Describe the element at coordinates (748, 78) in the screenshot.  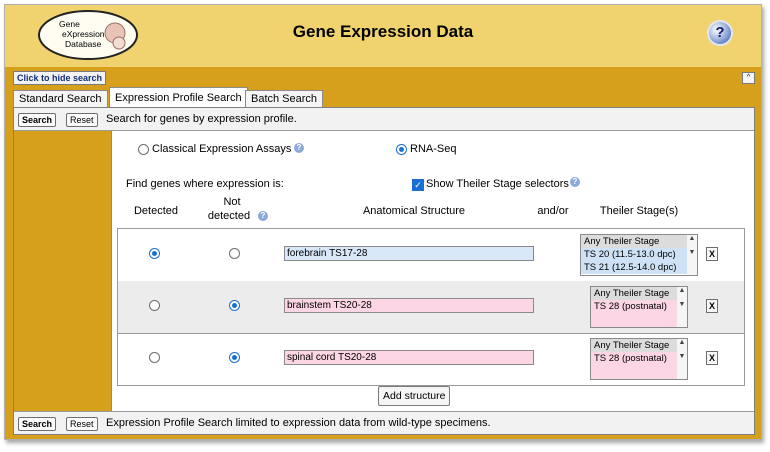
I see `collapse-up-icon: ^` at that location.